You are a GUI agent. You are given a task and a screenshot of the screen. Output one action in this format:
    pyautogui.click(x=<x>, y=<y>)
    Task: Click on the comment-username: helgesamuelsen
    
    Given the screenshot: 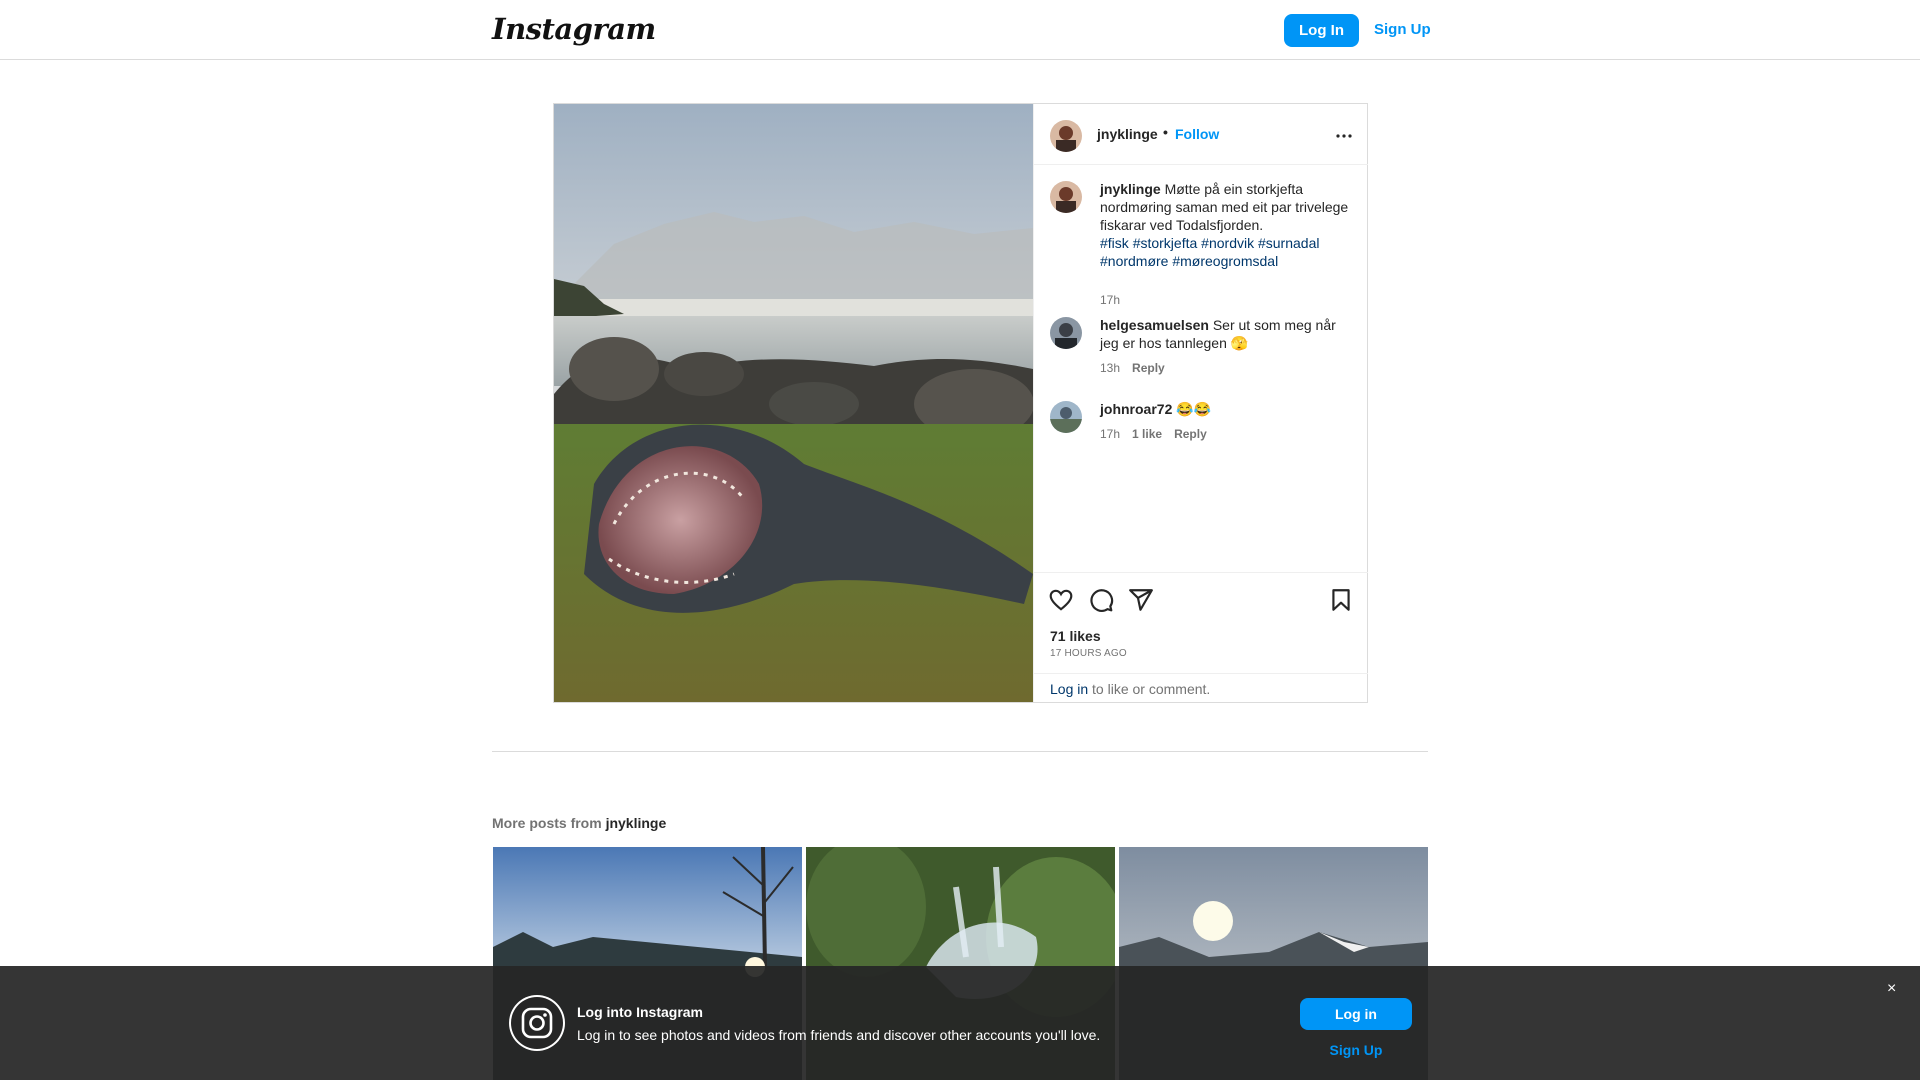 What is the action you would take?
    pyautogui.click(x=1154, y=325)
    